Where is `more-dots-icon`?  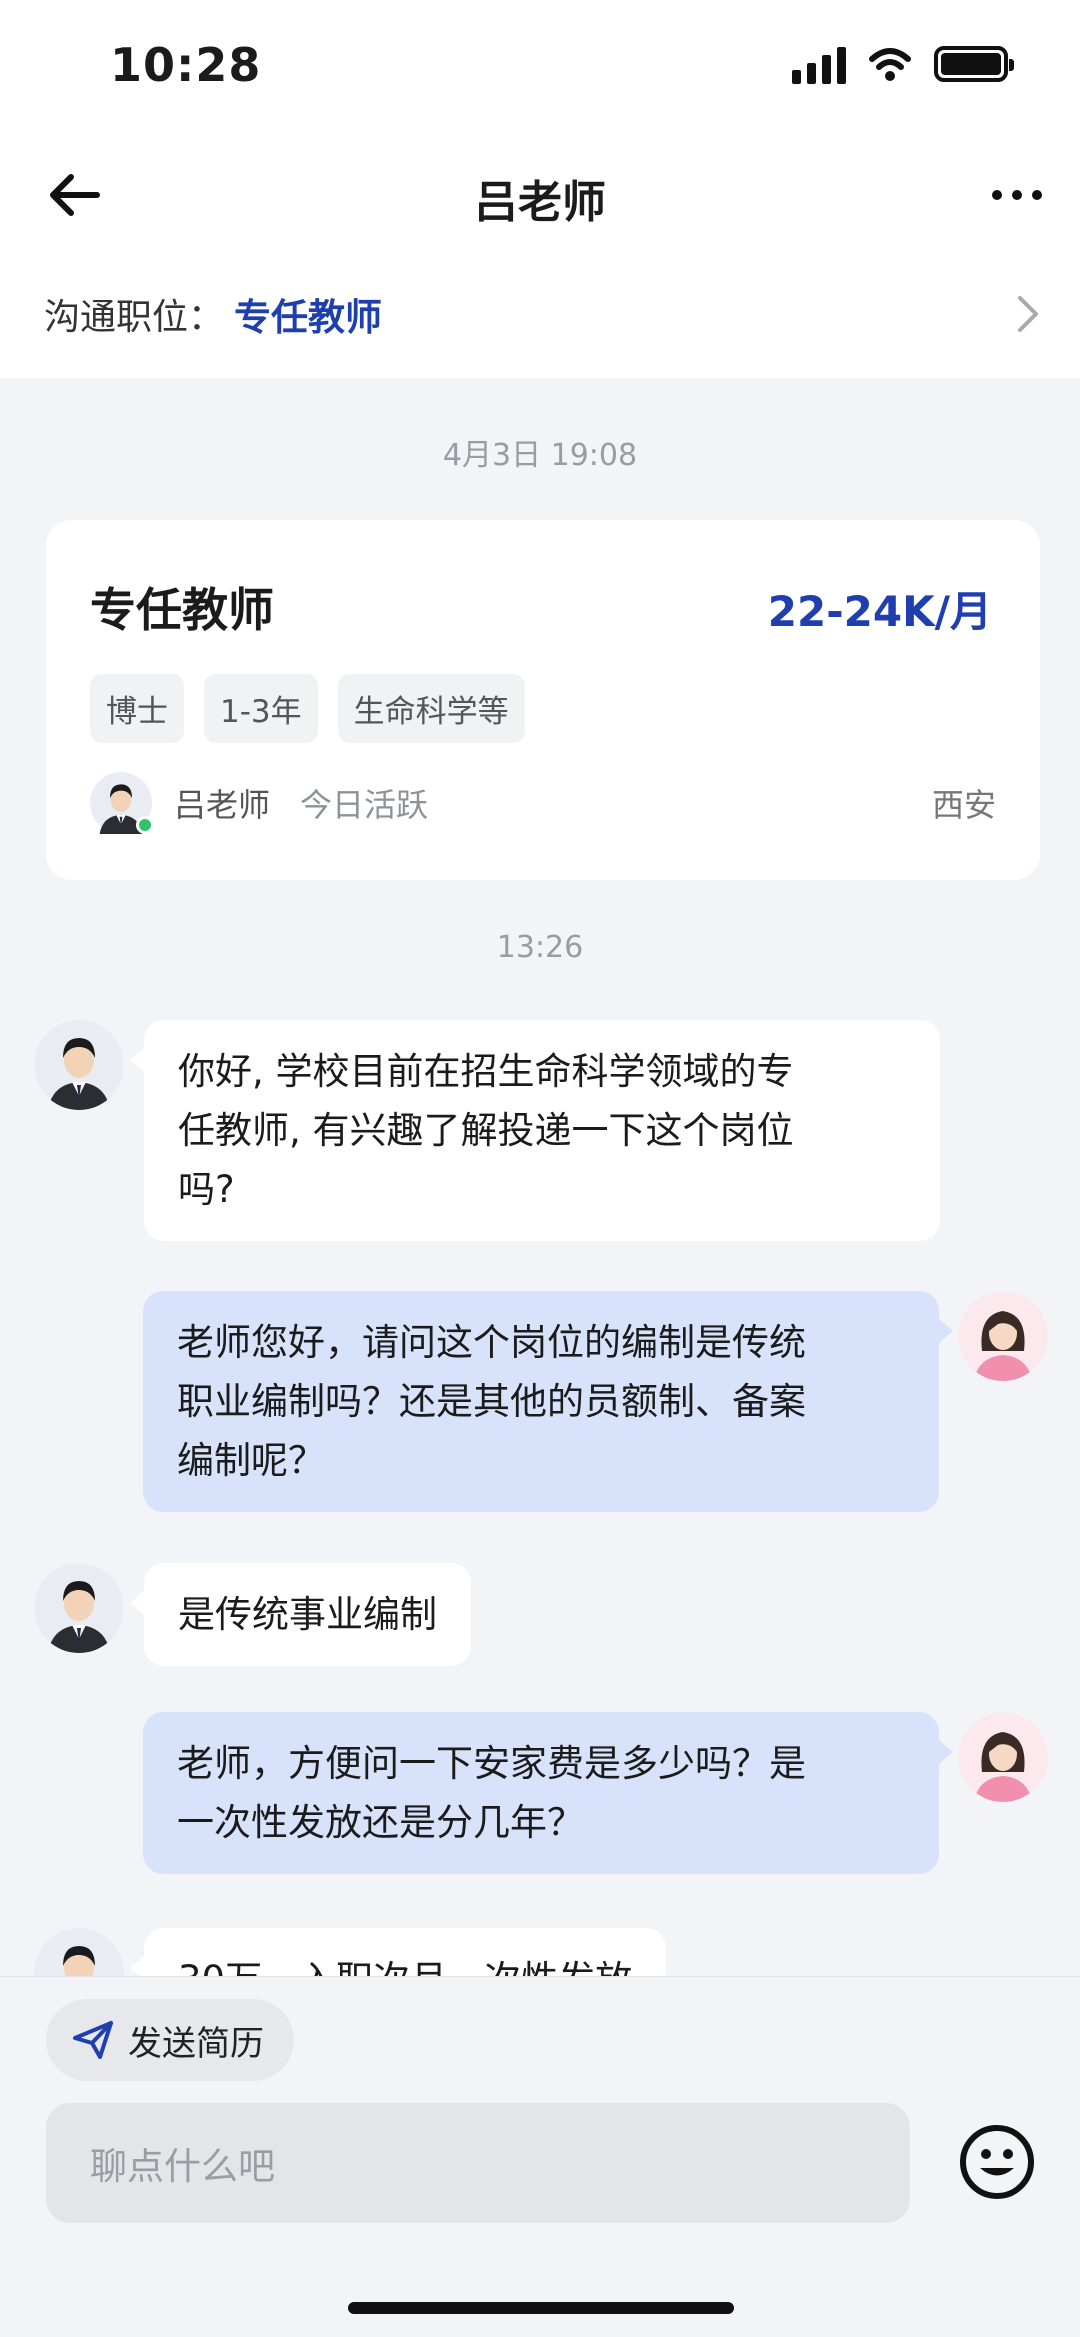 more-dots-icon is located at coordinates (997, 195).